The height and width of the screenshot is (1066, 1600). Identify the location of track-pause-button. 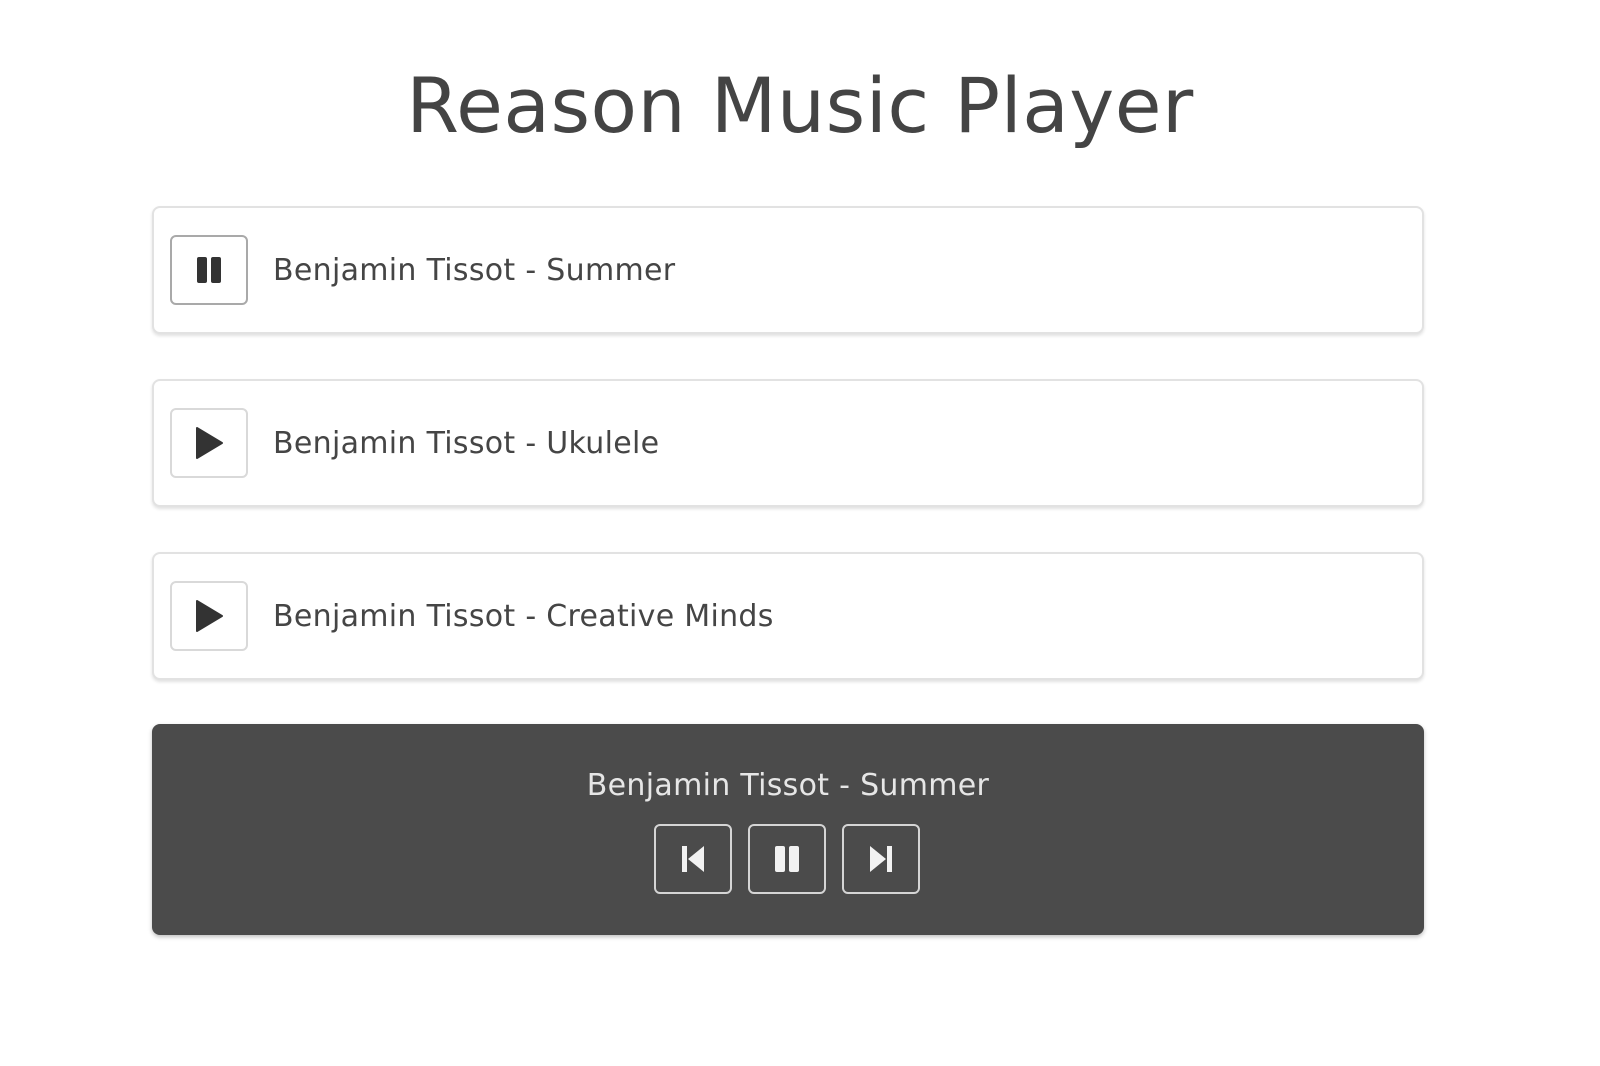
(209, 270).